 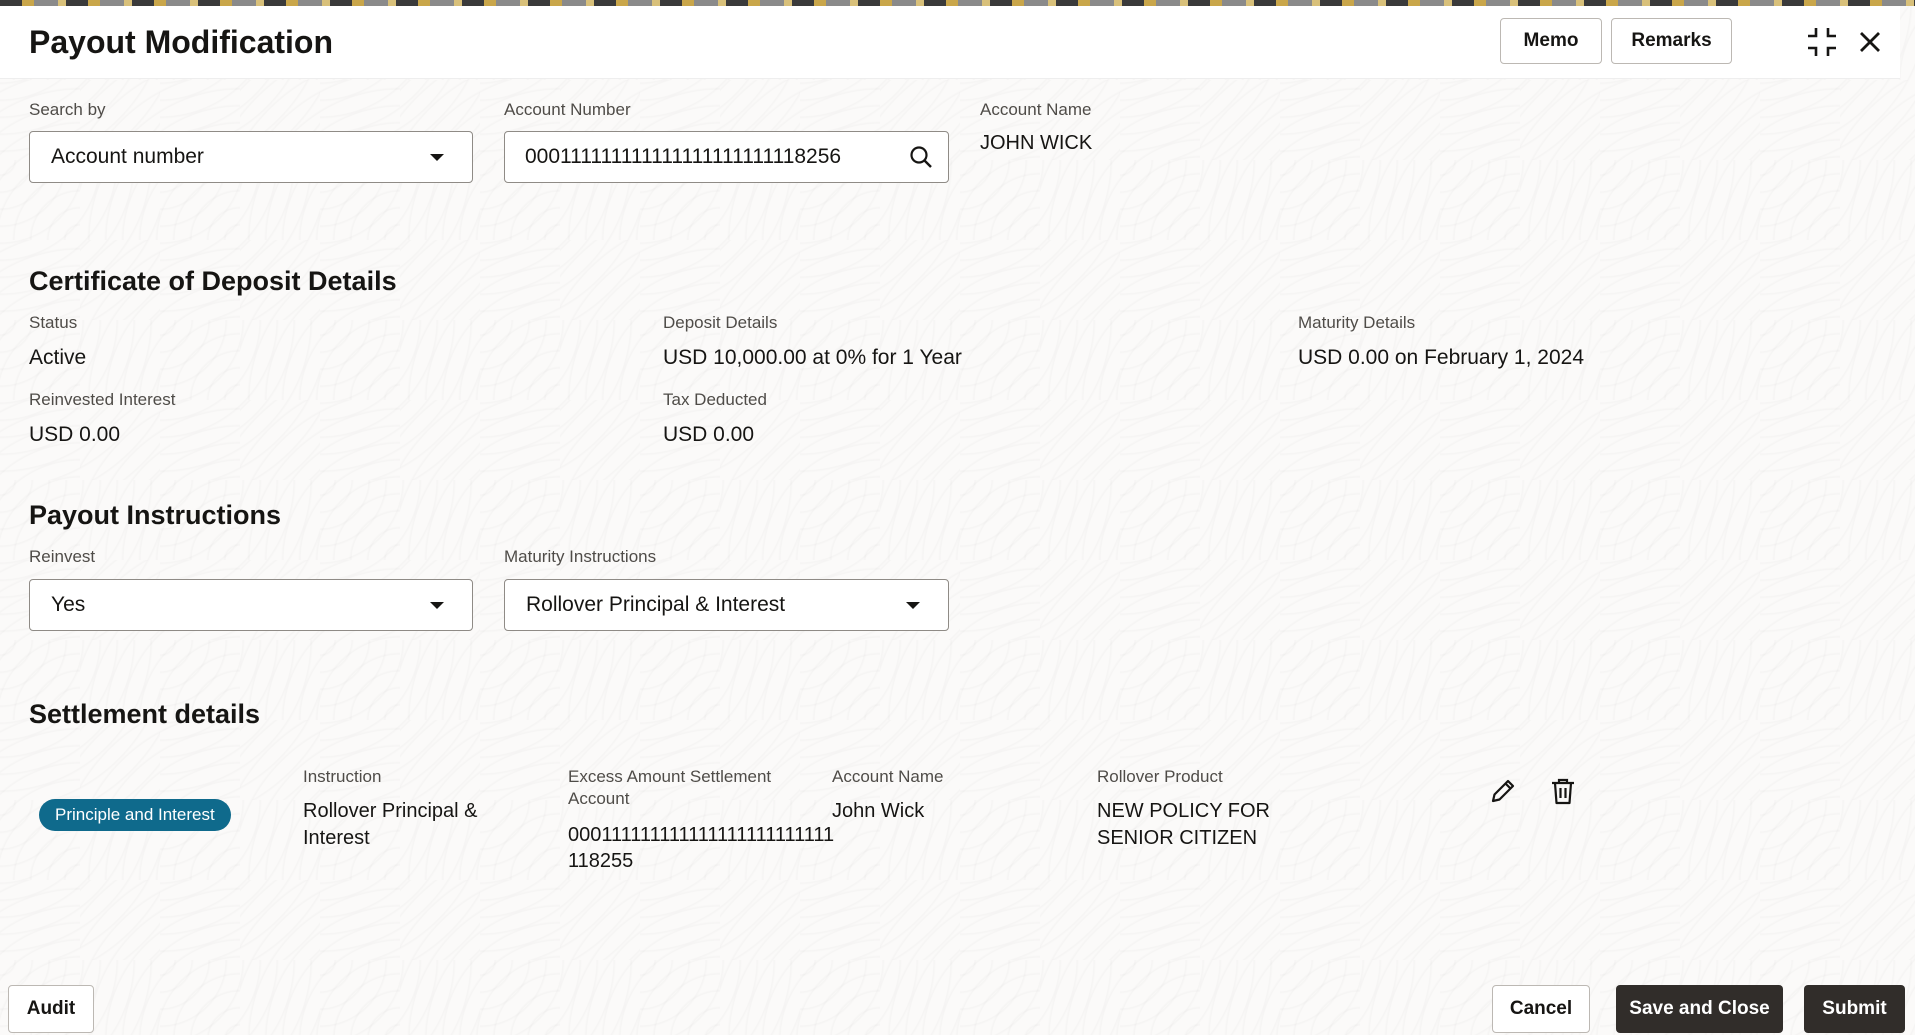 I want to click on reinvested-interest-value: USD 0.00, so click(x=75, y=434).